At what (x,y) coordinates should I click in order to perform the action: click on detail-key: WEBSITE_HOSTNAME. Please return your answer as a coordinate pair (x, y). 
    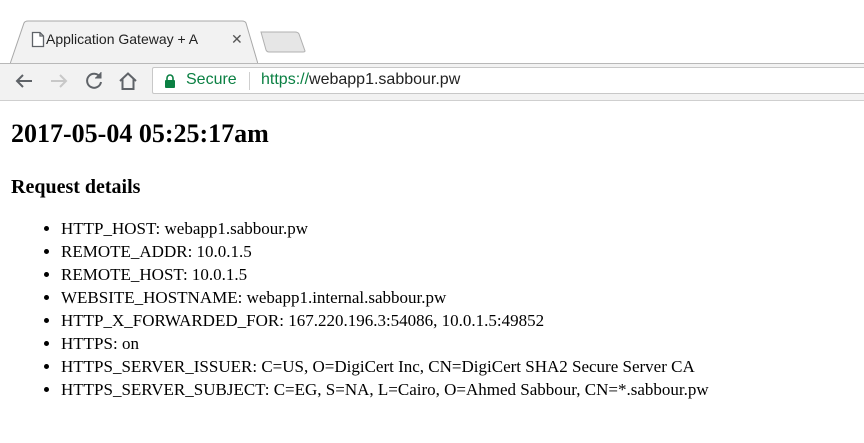
    Looking at the image, I should click on (149, 297).